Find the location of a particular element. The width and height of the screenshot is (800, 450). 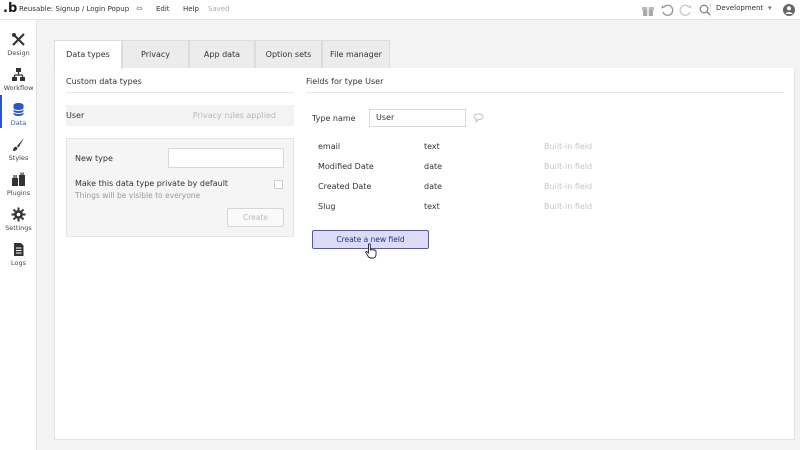

tab-privacy: Privacy is located at coordinates (155, 54).